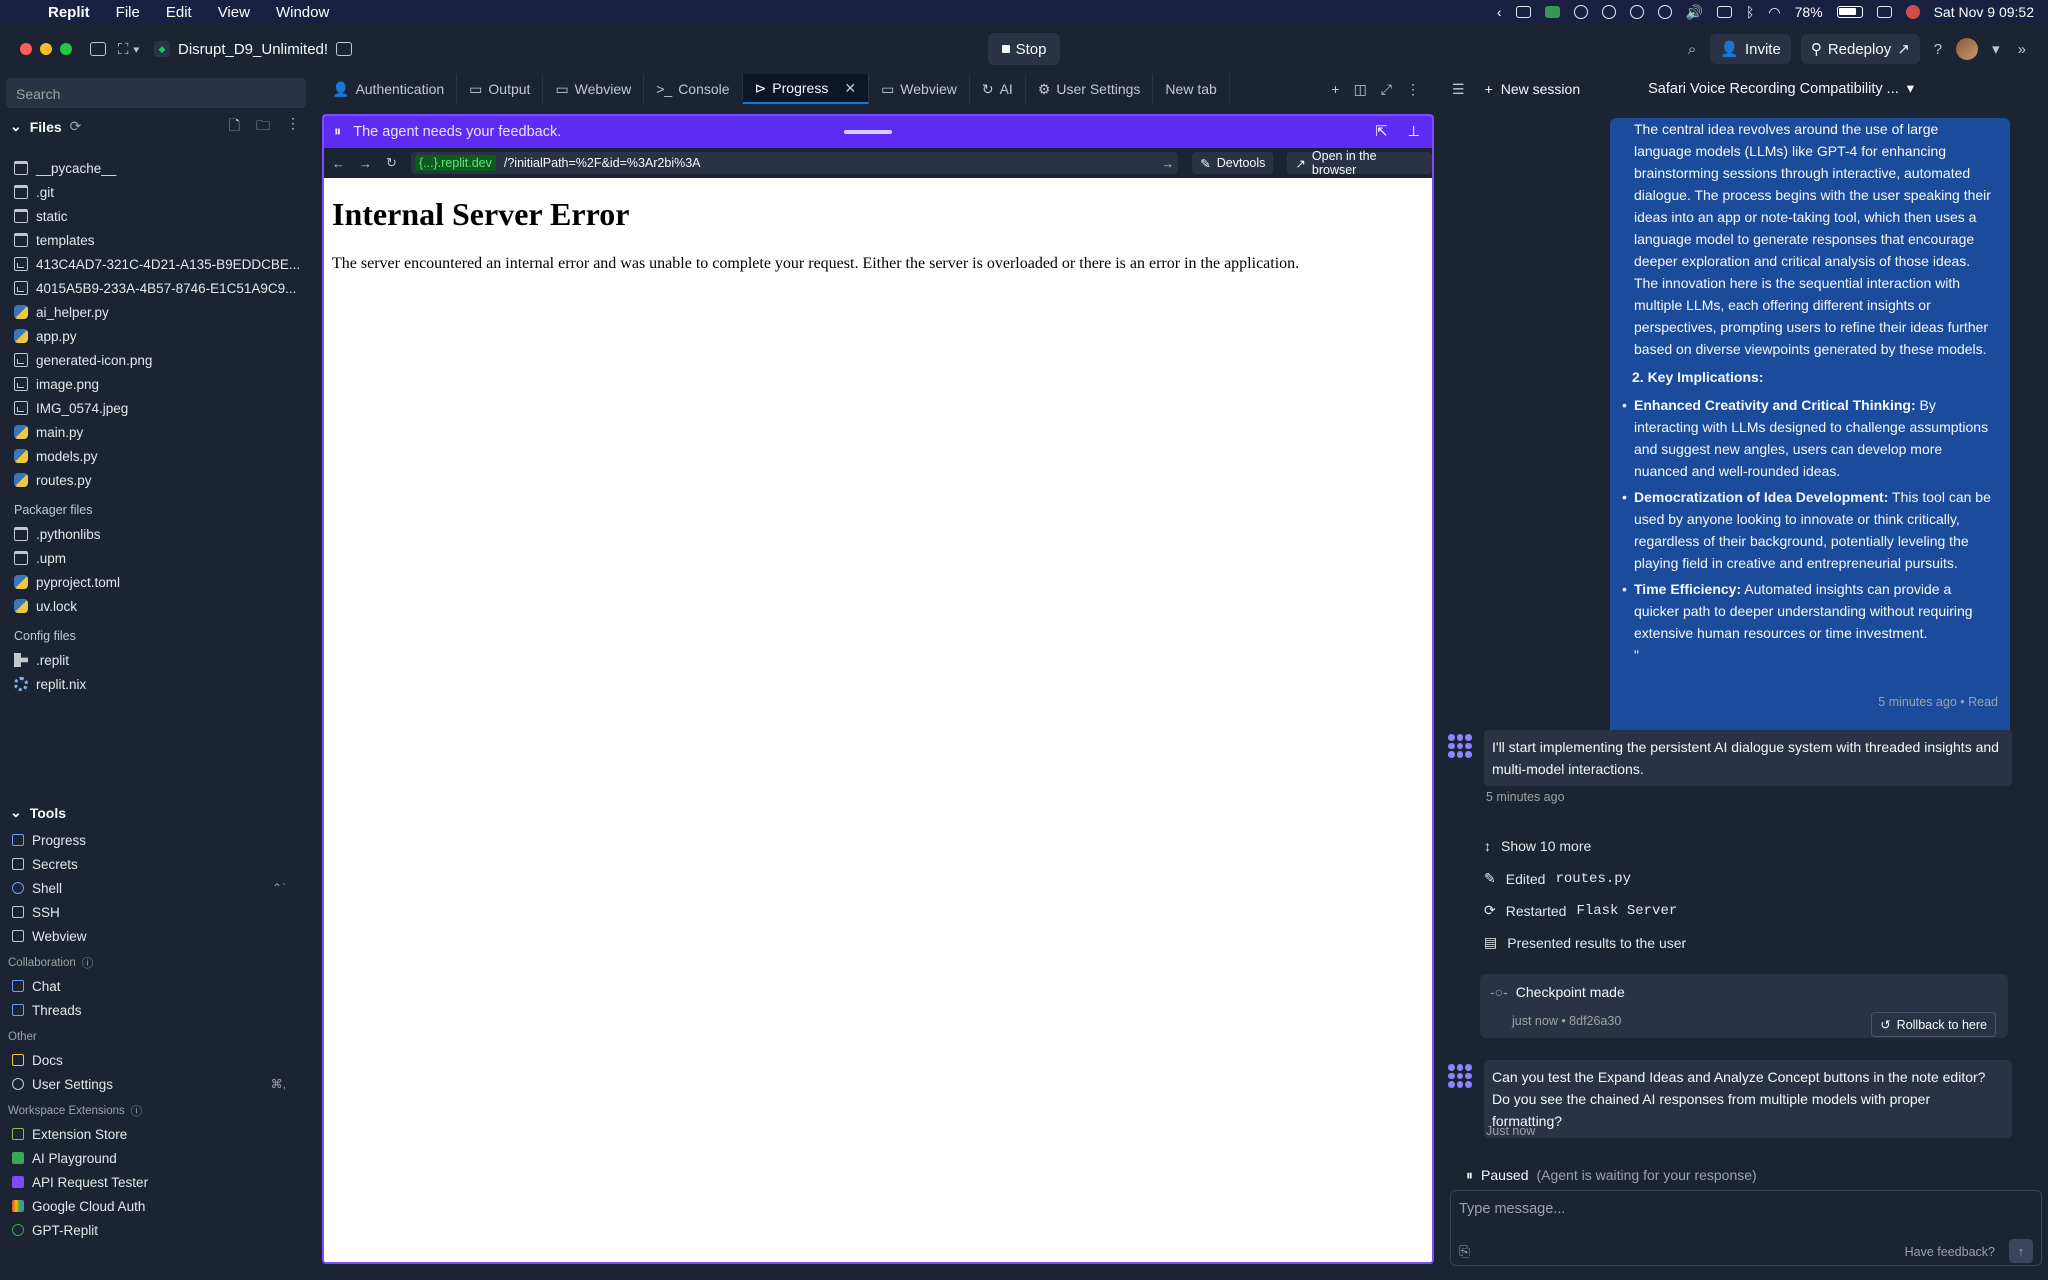 This screenshot has width=2048, height=1280. What do you see at coordinates (1984, 12) in the screenshot?
I see `menubar-datetime: Sat Nov 9 09:52` at bounding box center [1984, 12].